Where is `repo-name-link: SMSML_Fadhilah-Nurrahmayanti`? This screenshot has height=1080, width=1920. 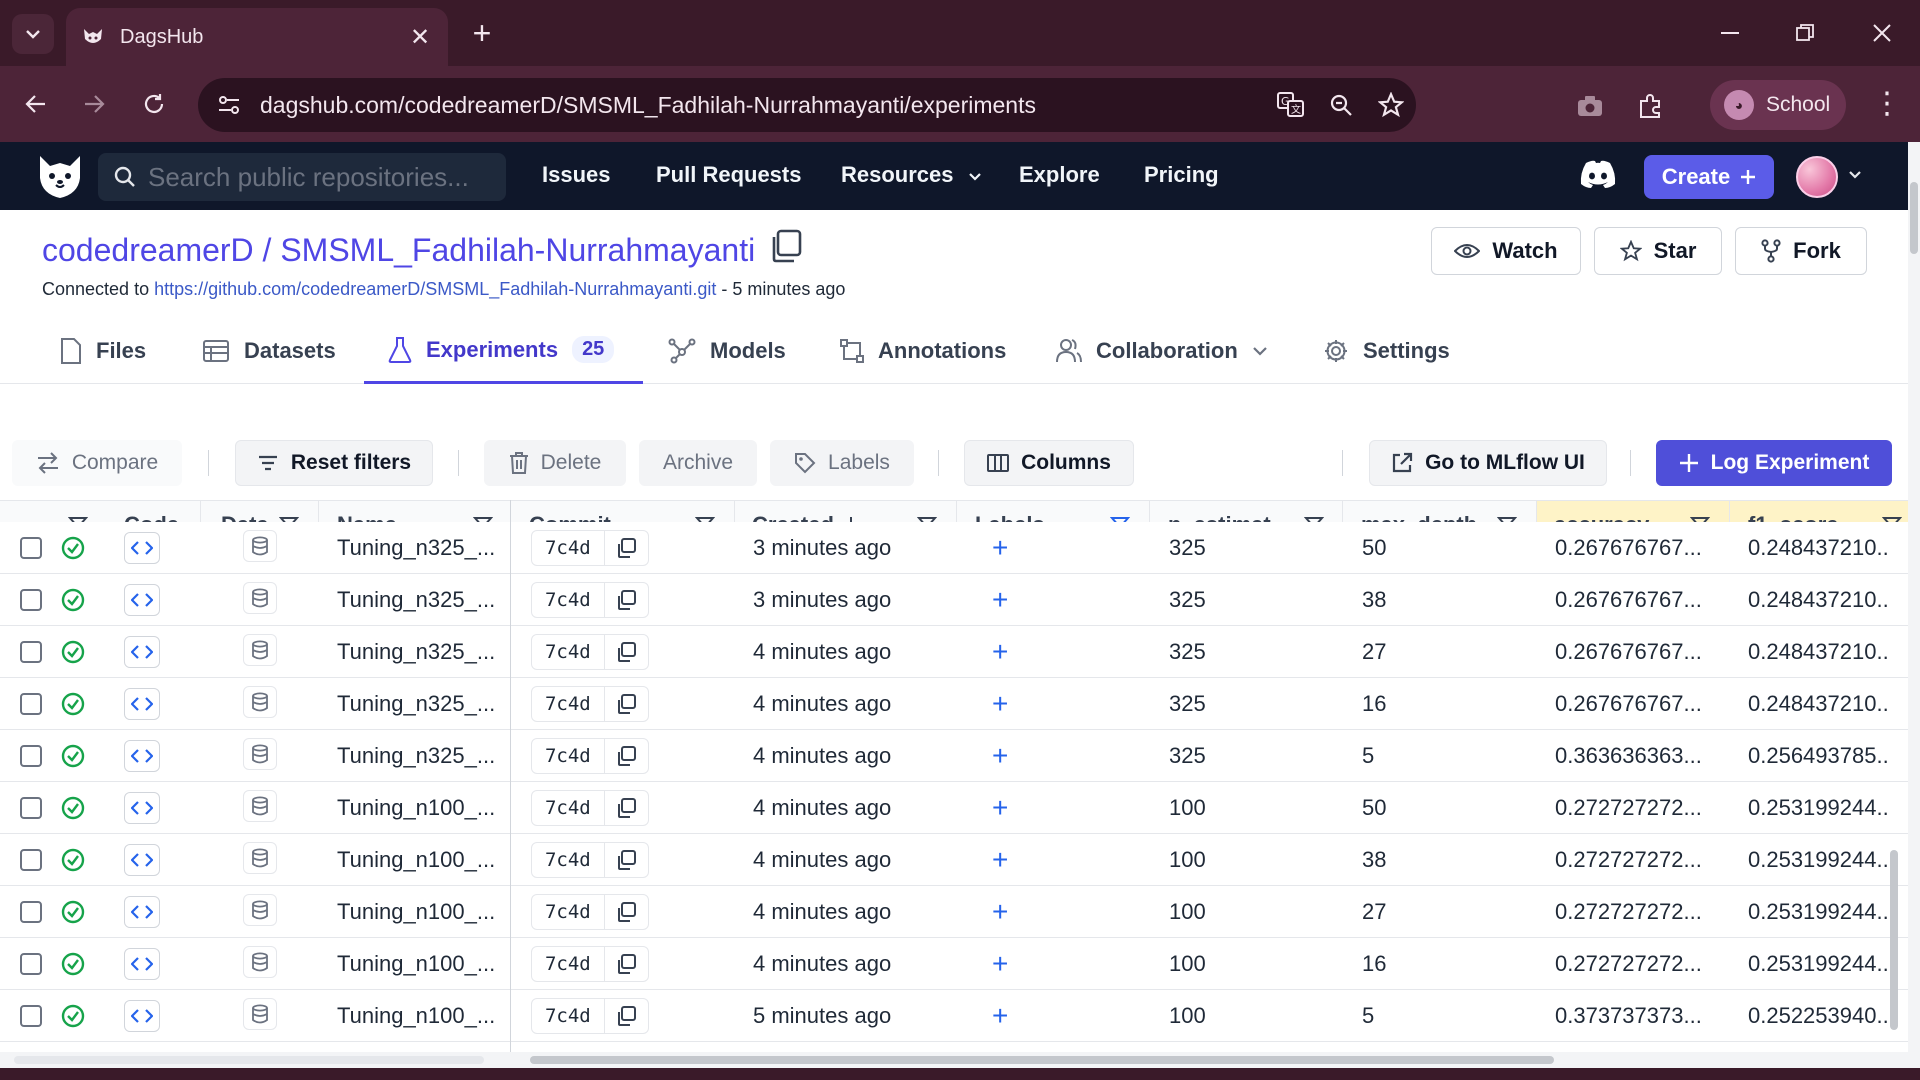 repo-name-link: SMSML_Fadhilah-Nurrahmayanti is located at coordinates (517, 250).